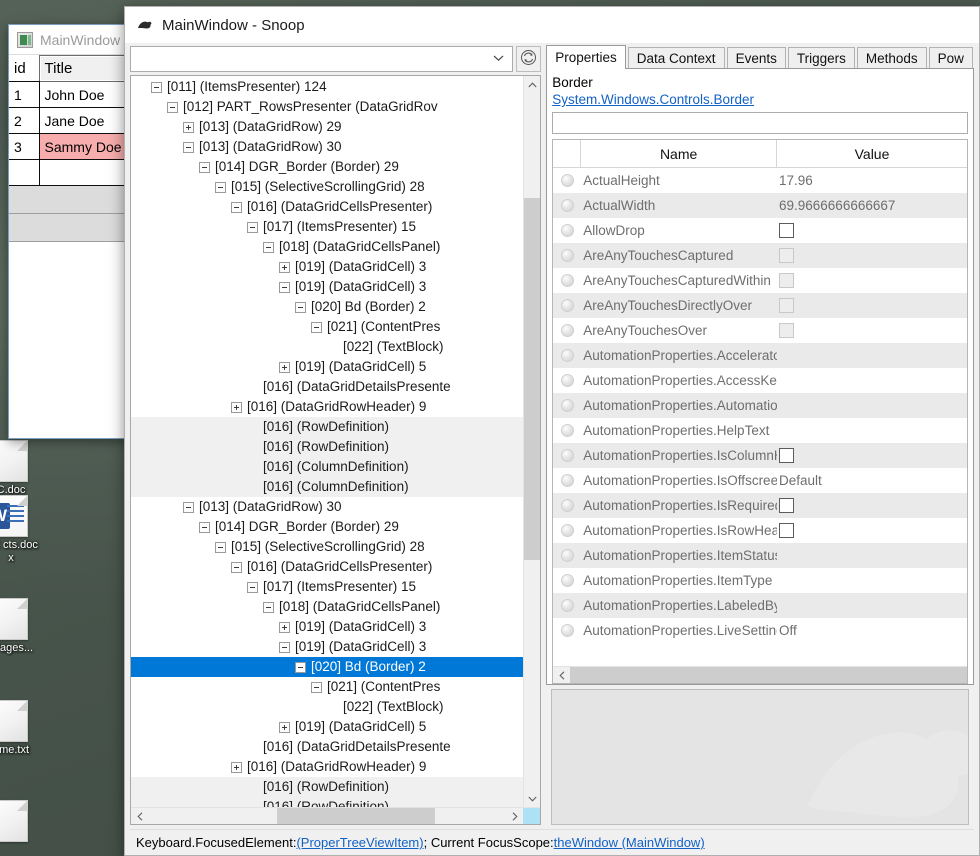 The height and width of the screenshot is (856, 980). I want to click on tree-item: [020] Bd (Border) 2, so click(327, 307).